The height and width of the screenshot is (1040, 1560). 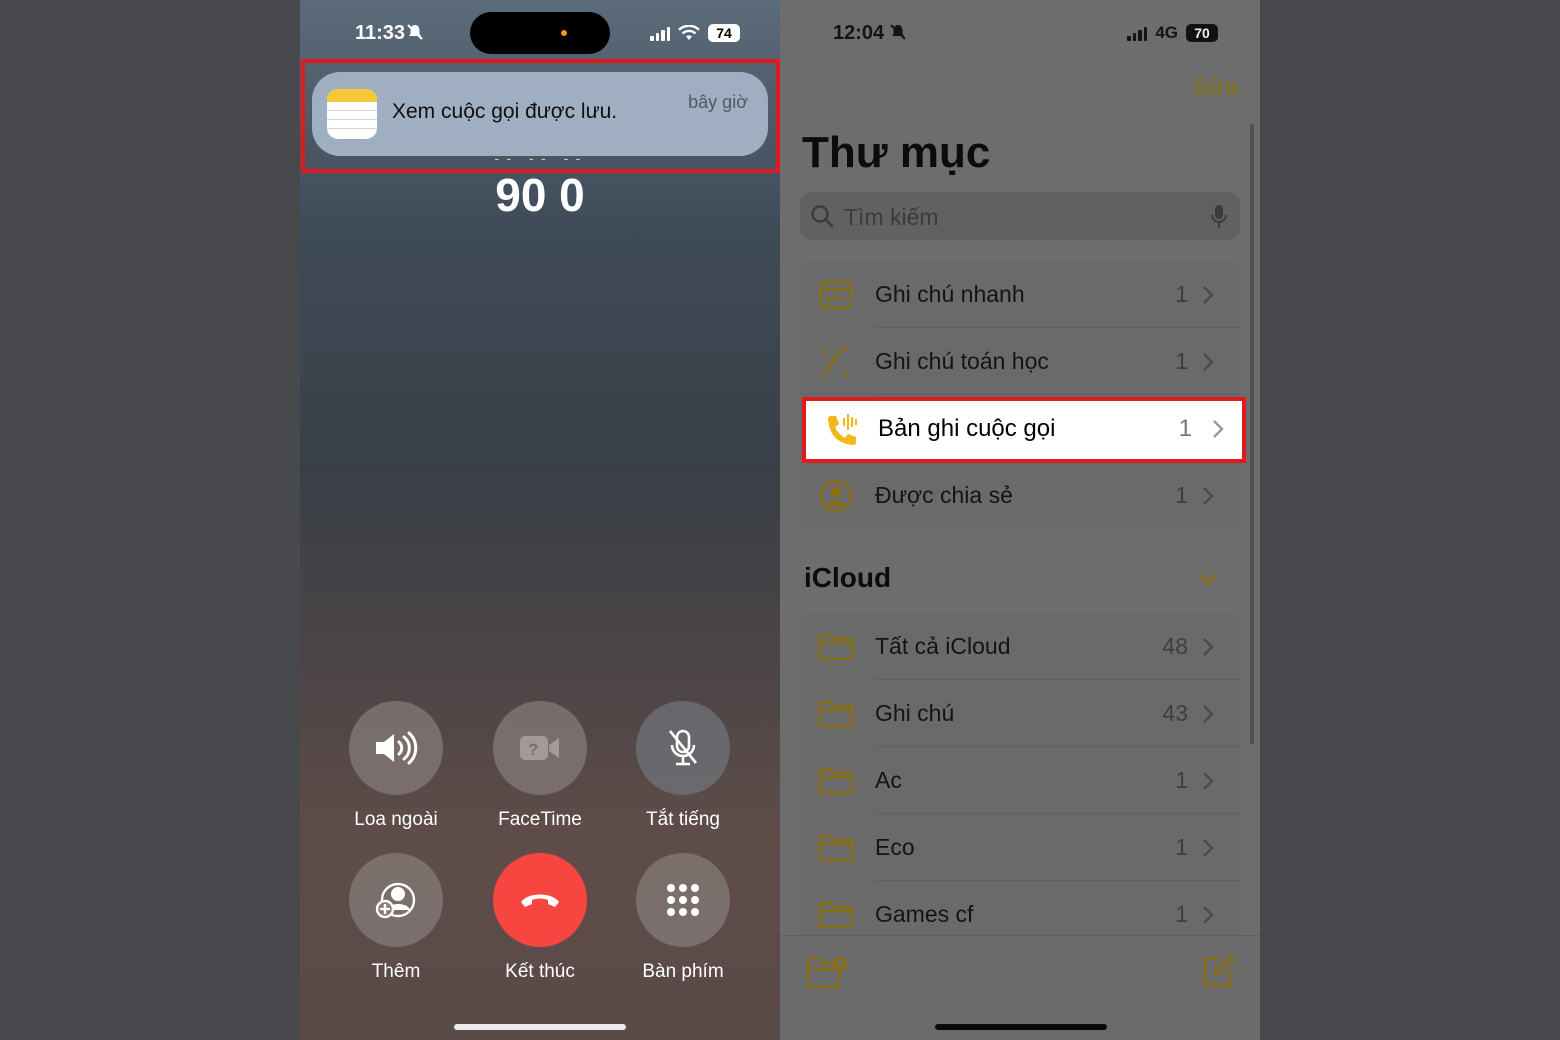 I want to click on facetime-button: ?, so click(x=540, y=748).